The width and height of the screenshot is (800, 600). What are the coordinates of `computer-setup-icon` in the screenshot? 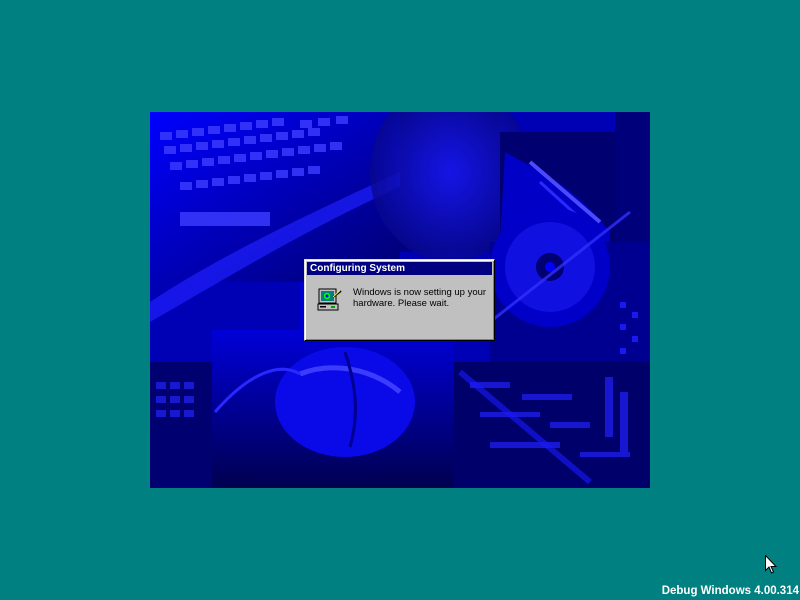 It's located at (330, 300).